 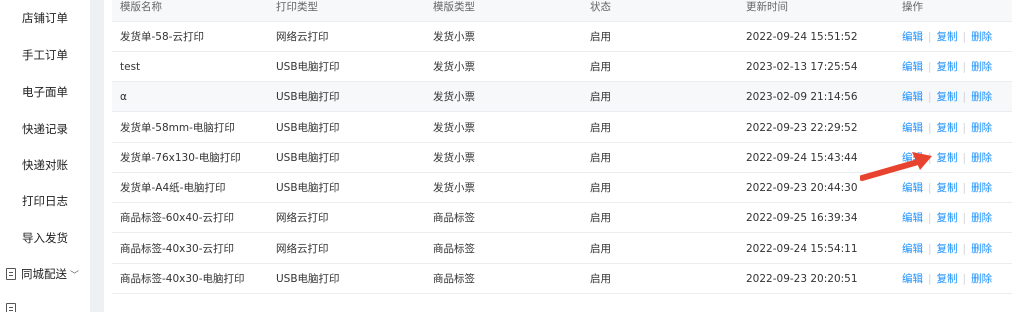 What do you see at coordinates (123, 96) in the screenshot?
I see `cell-template-name: α` at bounding box center [123, 96].